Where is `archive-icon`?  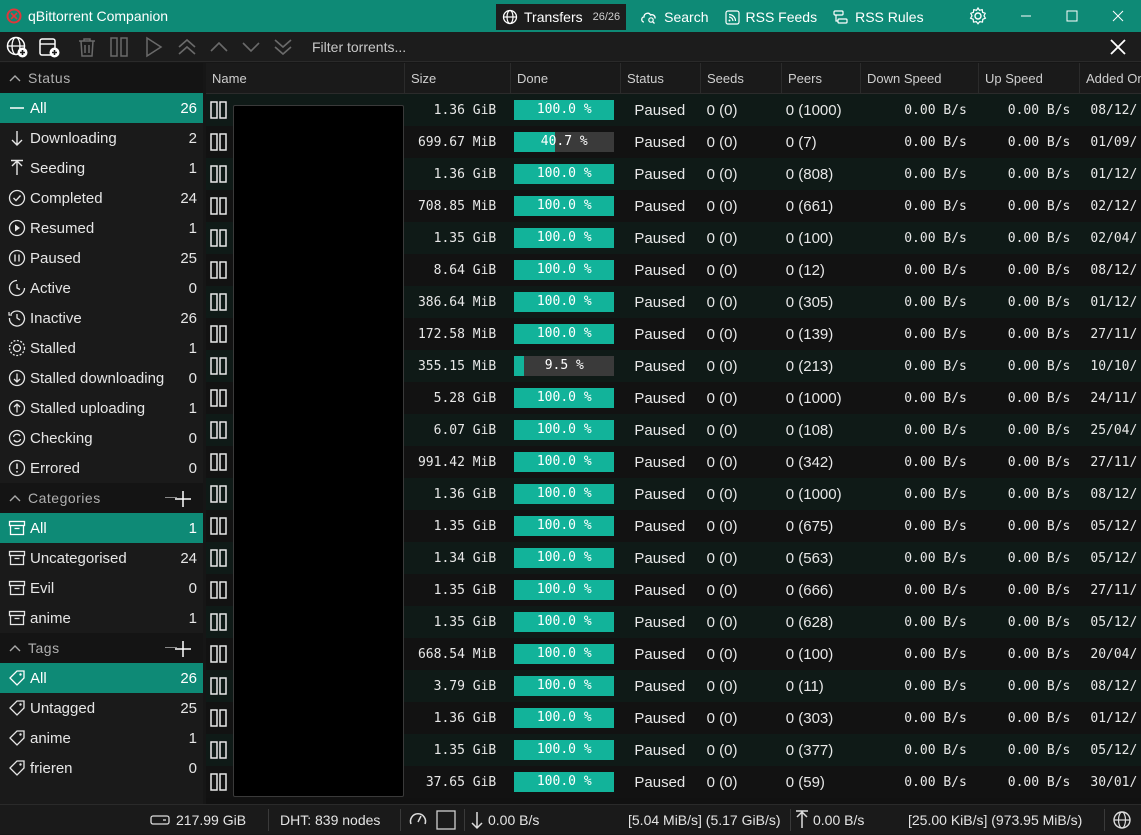
archive-icon is located at coordinates (17, 618).